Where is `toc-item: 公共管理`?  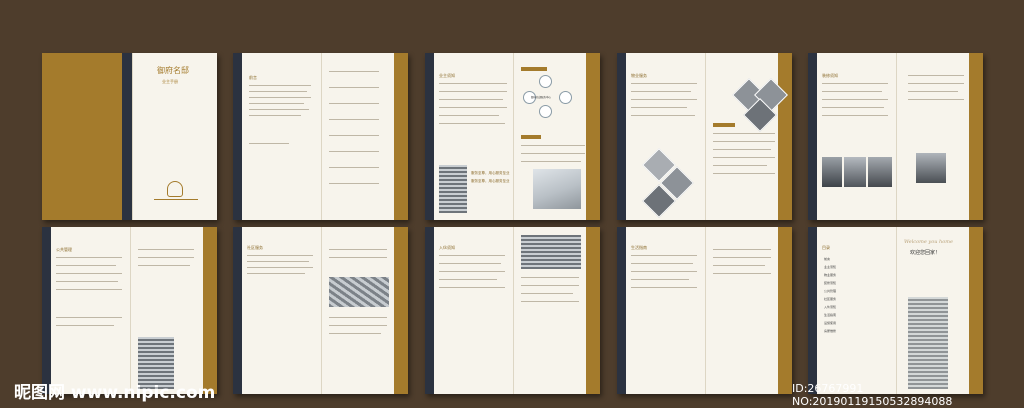
toc-item: 公共管理 is located at coordinates (830, 291).